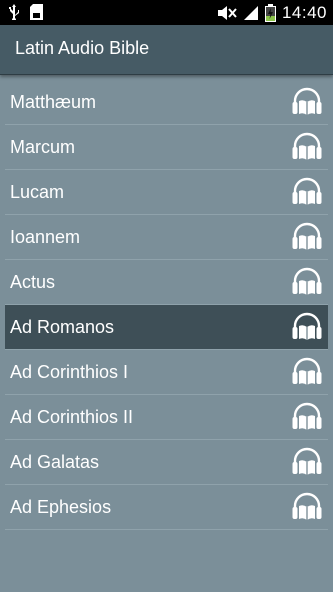 This screenshot has height=592, width=333. Describe the element at coordinates (37, 192) in the screenshot. I see `book-title: Lucam` at that location.